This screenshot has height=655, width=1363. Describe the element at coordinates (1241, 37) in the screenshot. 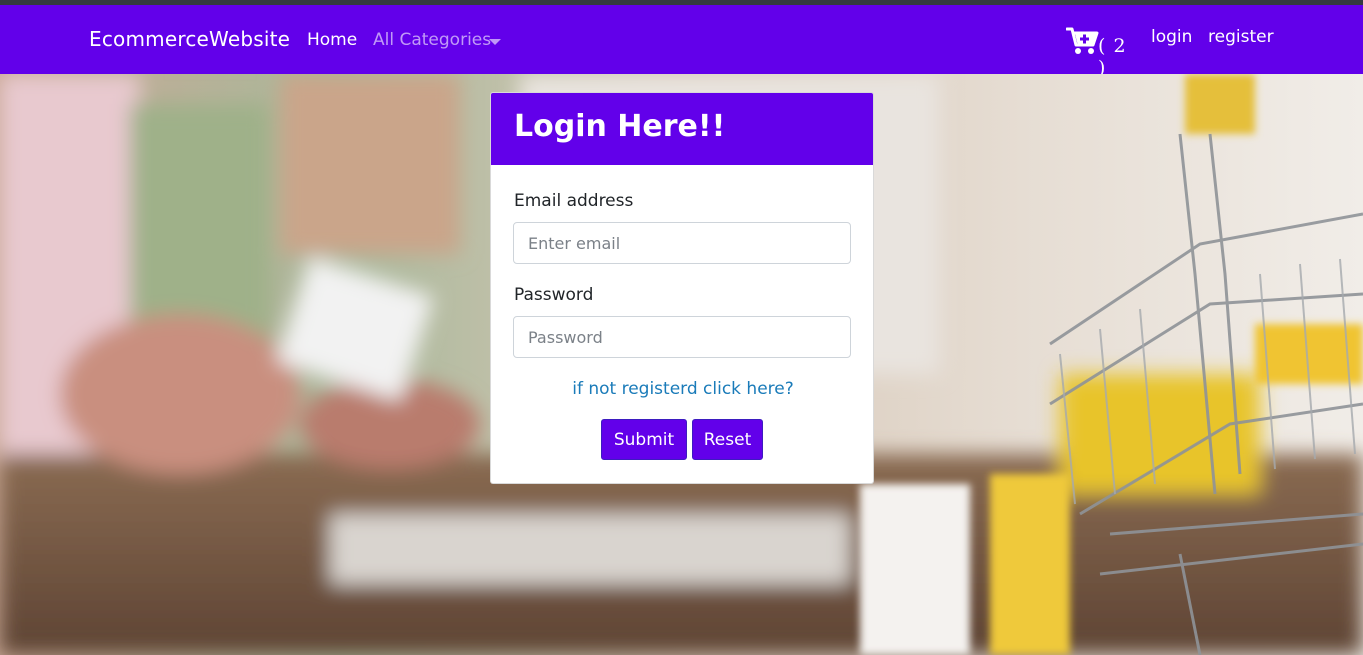

I see `nav-register-link: register` at that location.